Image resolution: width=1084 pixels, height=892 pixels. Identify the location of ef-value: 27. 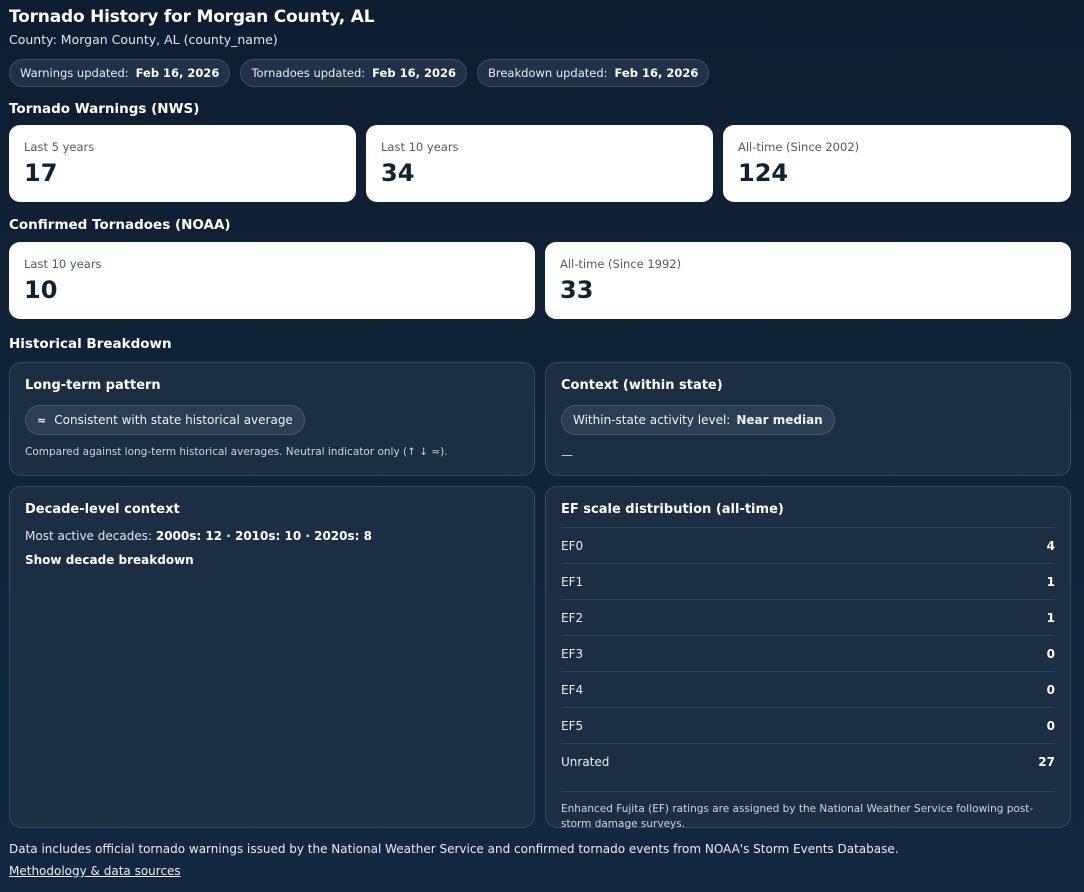
(1046, 761).